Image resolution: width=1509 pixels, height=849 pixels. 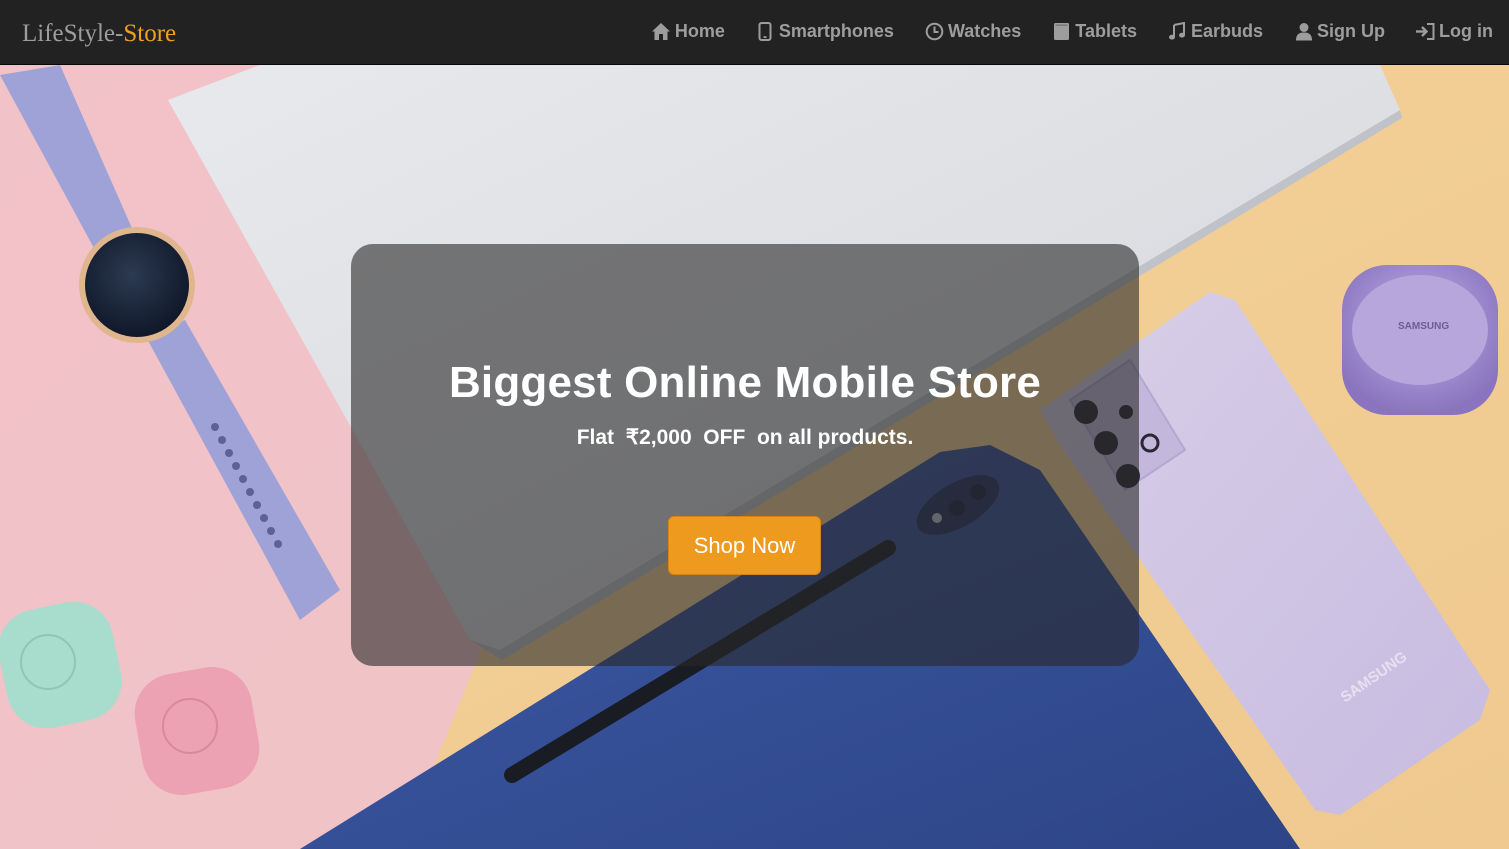 I want to click on nav-smartphones: Smartphones, so click(x=824, y=32).